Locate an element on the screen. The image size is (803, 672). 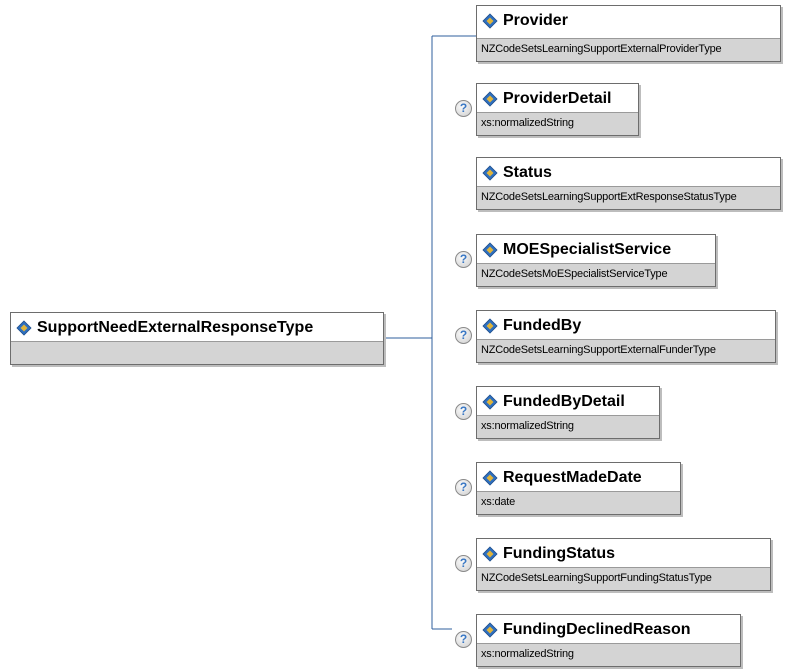
element-name: FundingStatus is located at coordinates (559, 553).